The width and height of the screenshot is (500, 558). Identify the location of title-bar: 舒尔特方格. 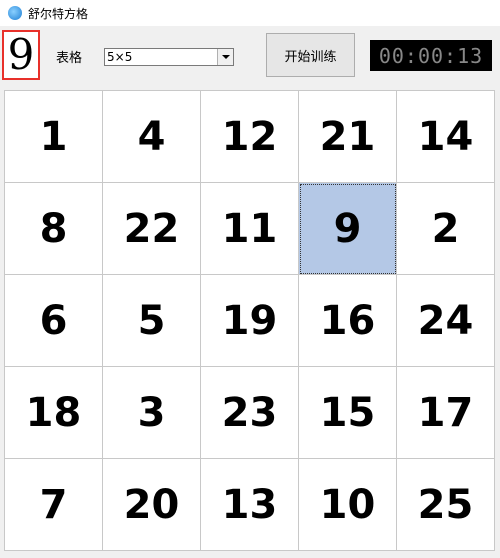
(250, 13).